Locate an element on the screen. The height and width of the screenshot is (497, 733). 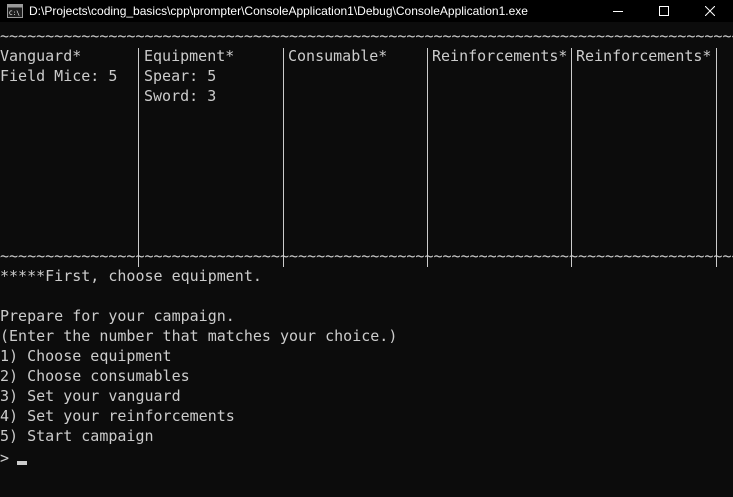
menu-option: 4) Set your reinforcements is located at coordinates (117, 416).